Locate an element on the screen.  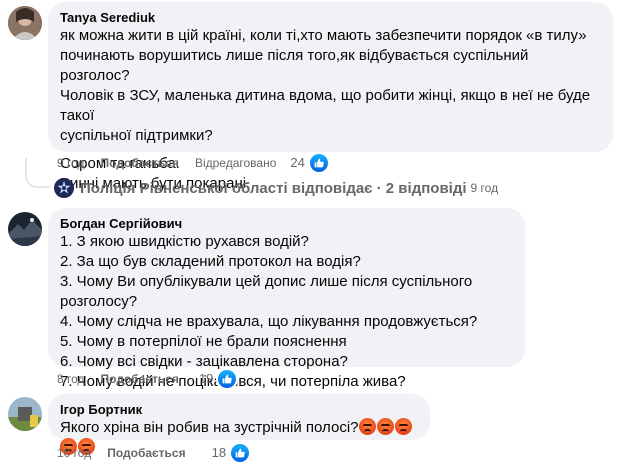
comment-timestamp: 10 год is located at coordinates (74, 453).